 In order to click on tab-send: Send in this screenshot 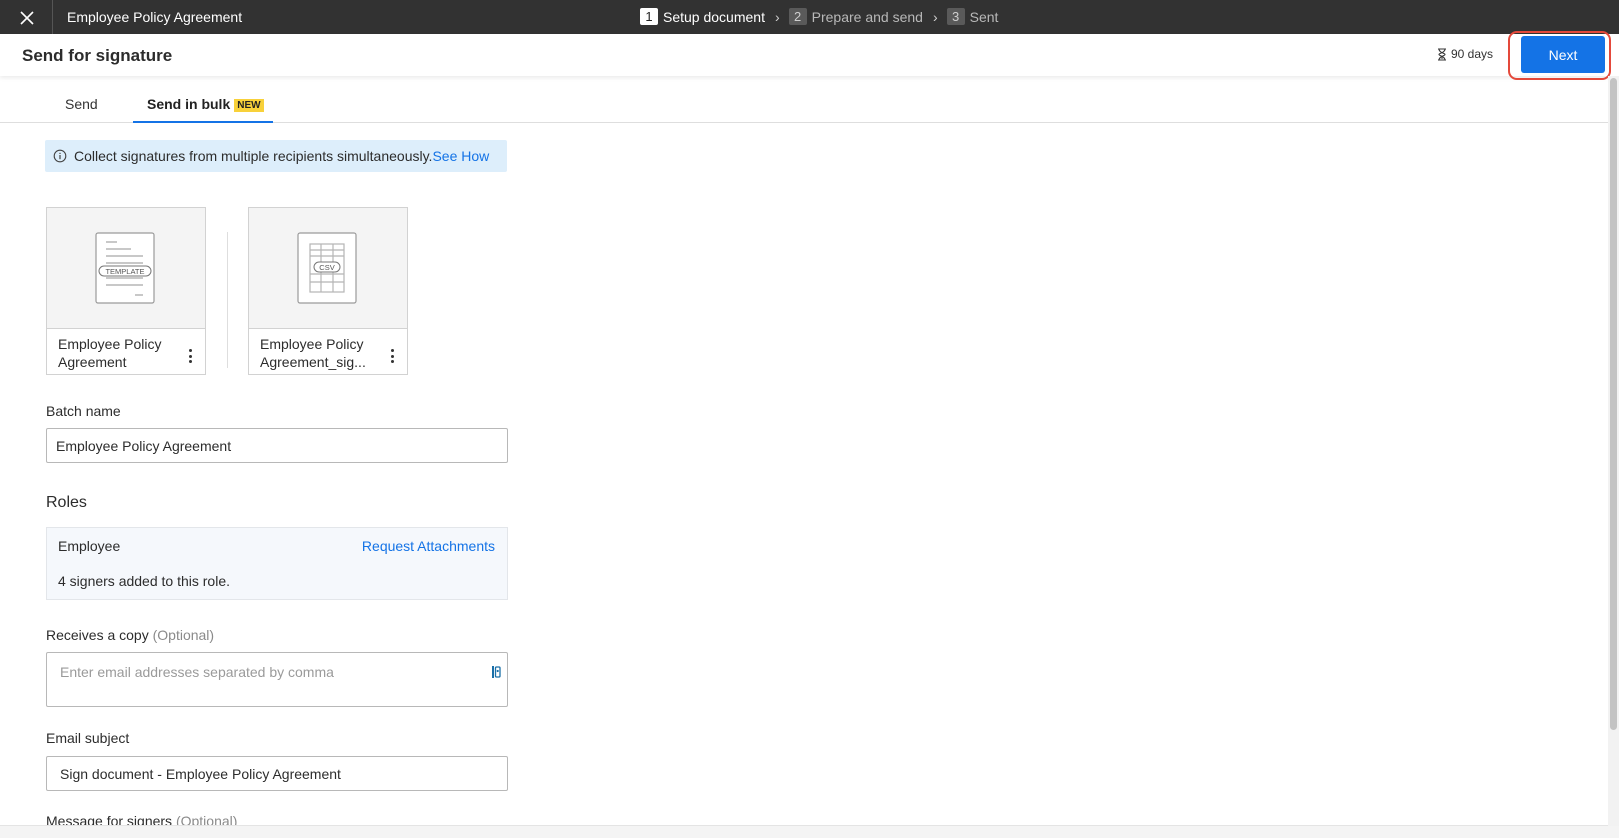, I will do `click(81, 106)`.